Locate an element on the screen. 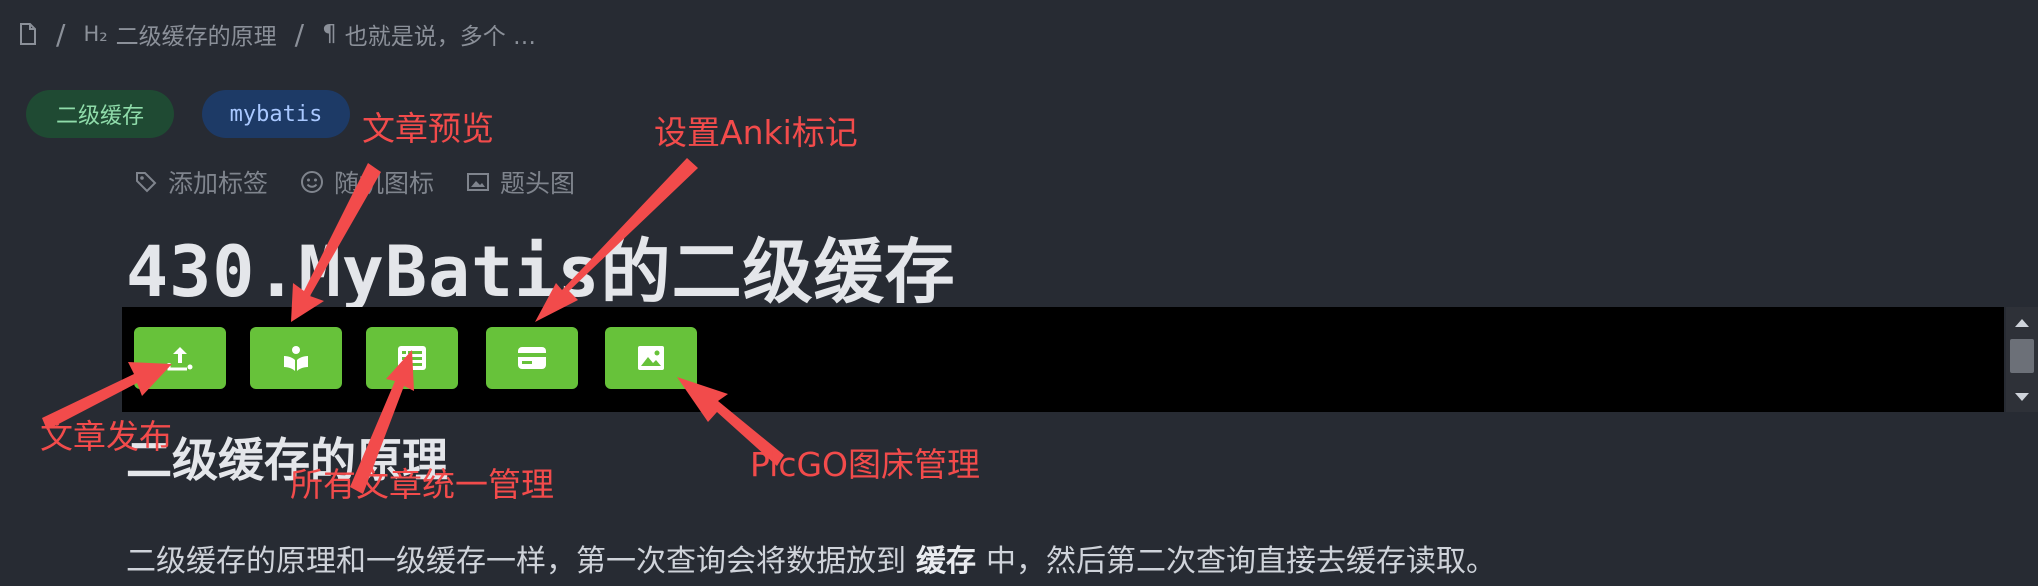 The image size is (2038, 586). header-image-button: 题头图 is located at coordinates (520, 182).